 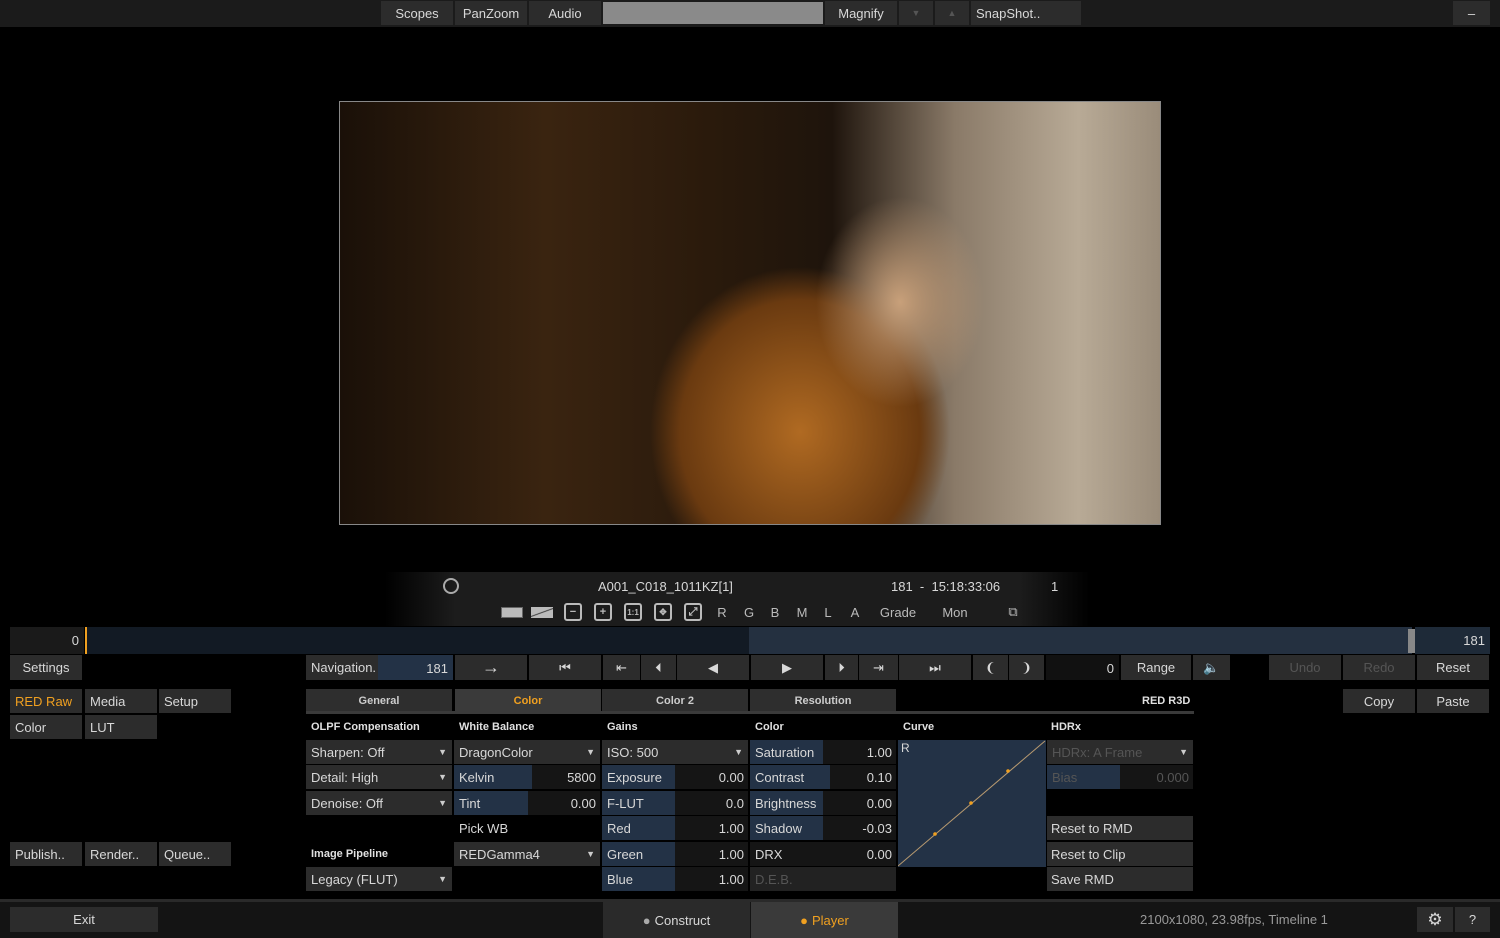 I want to click on channel-b: B, so click(x=775, y=612).